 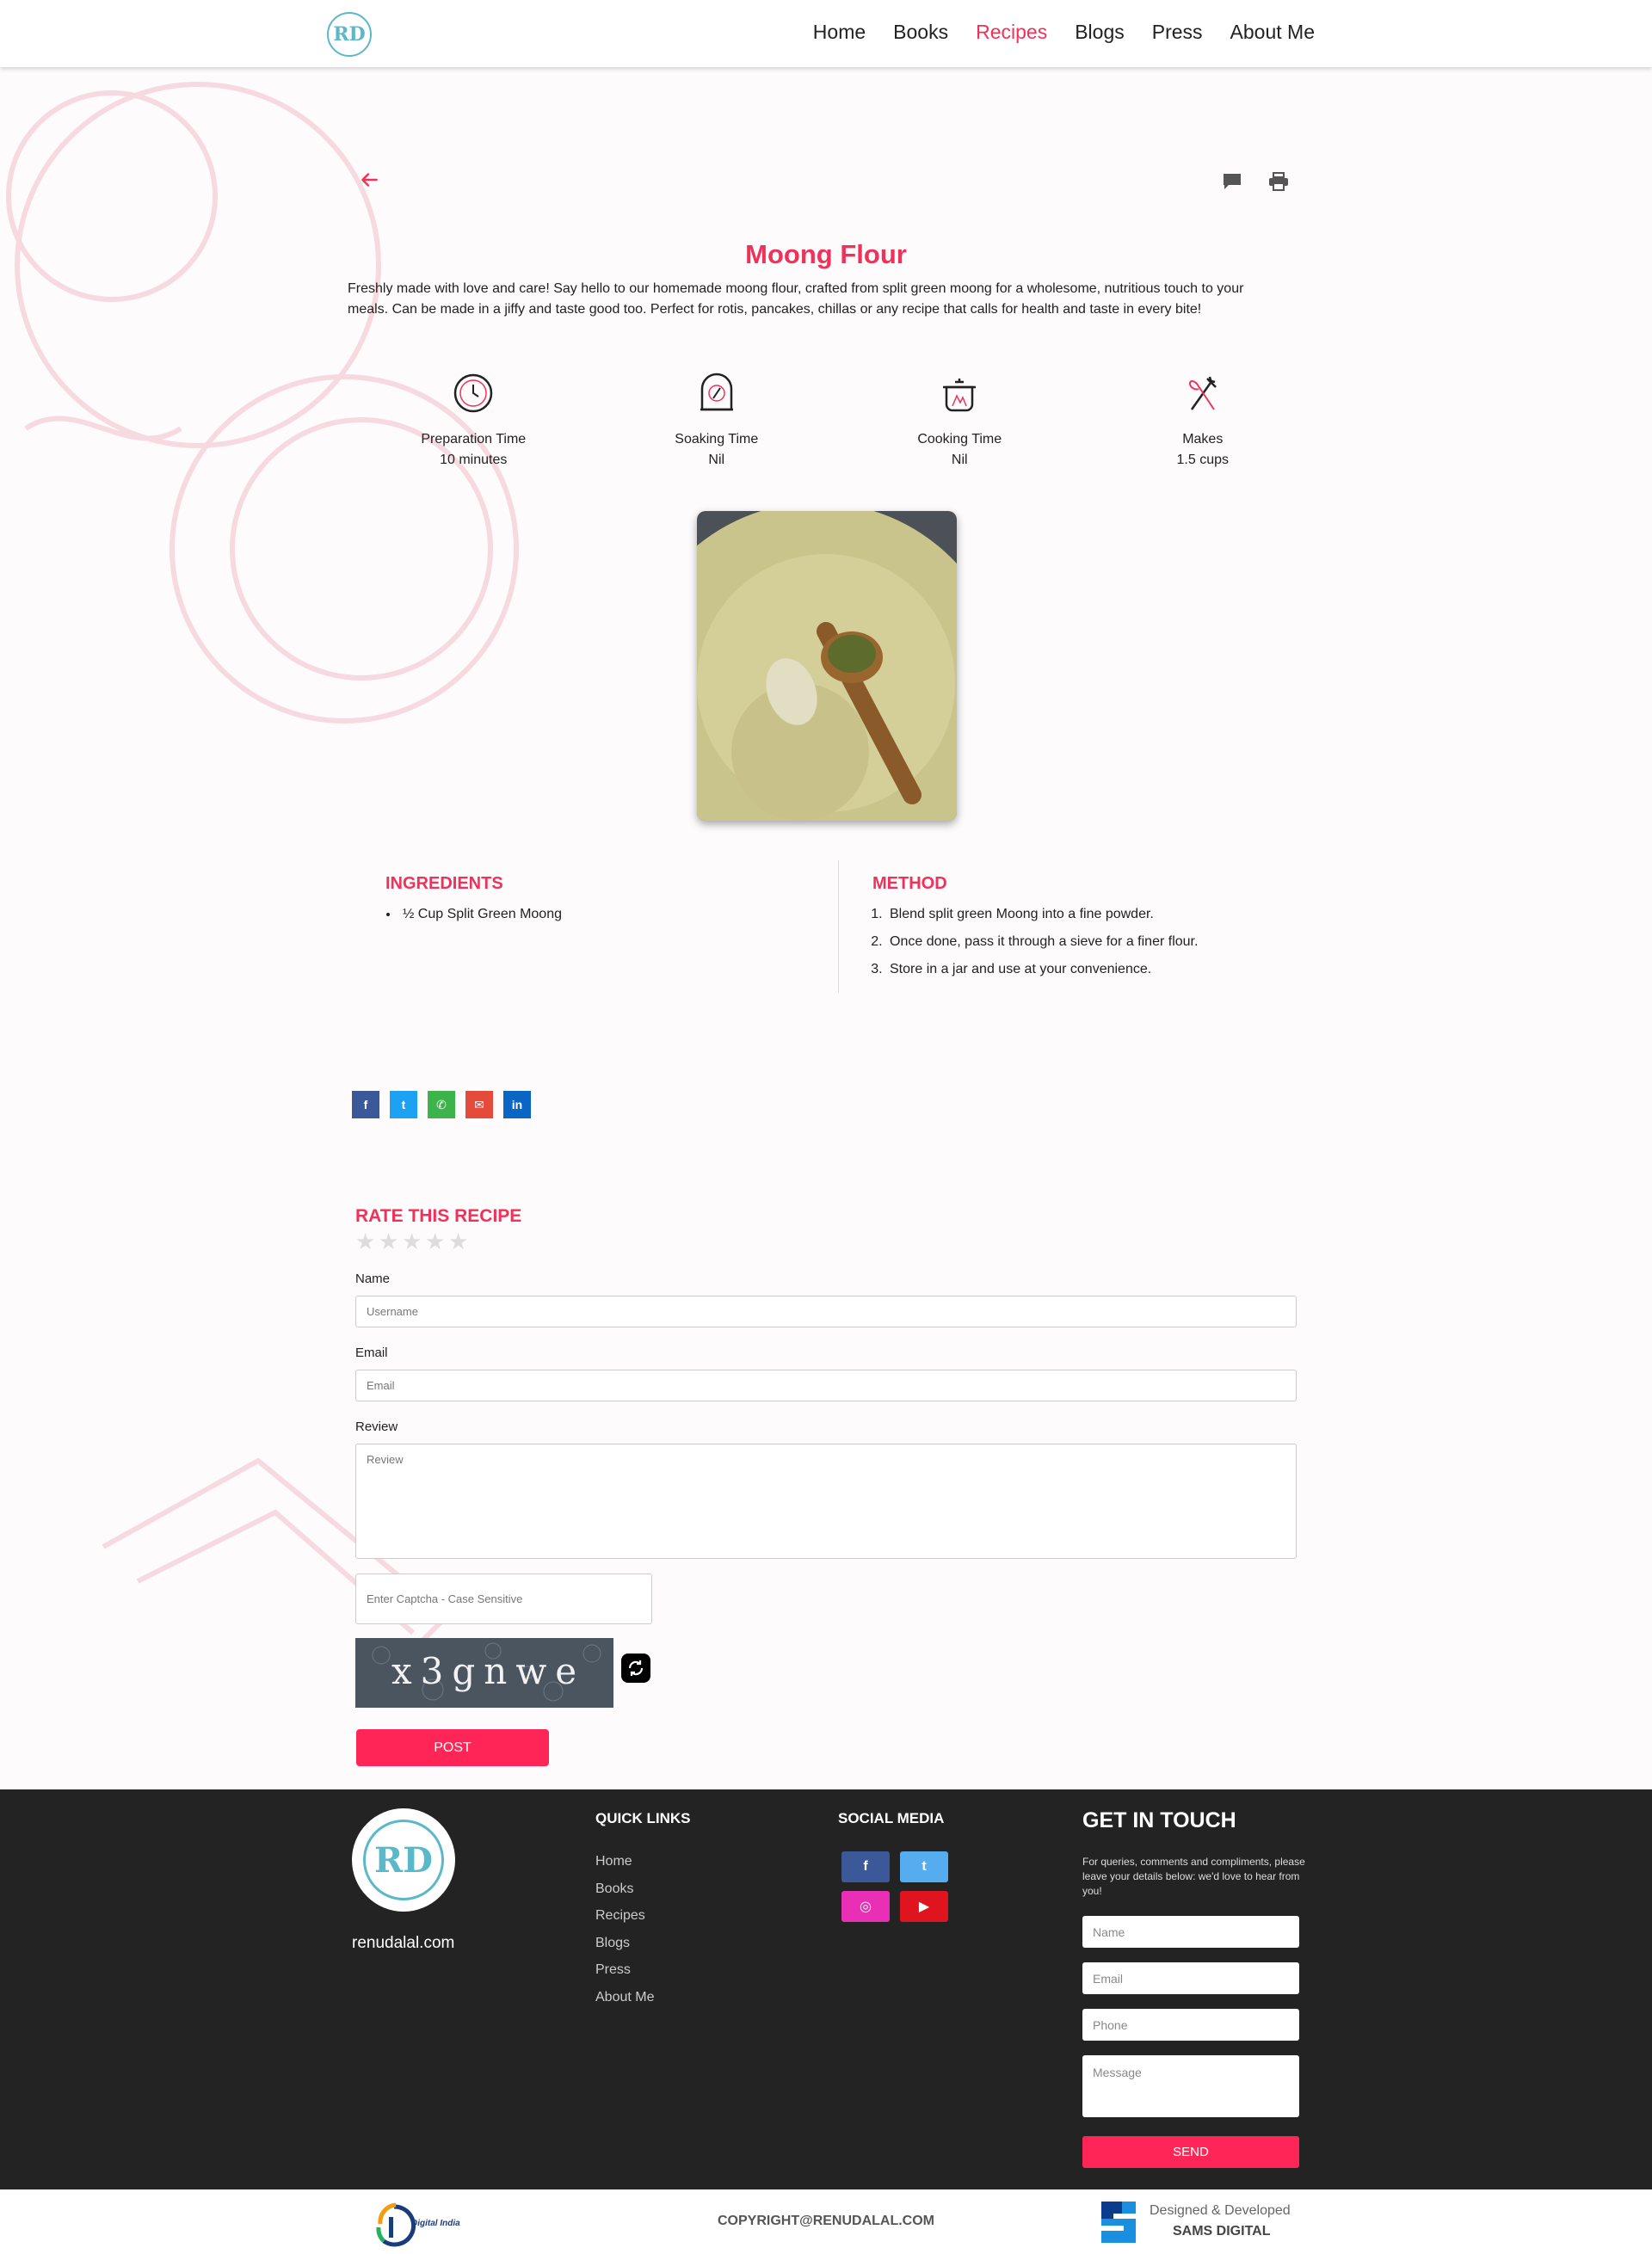 I want to click on send-button: SEND, so click(x=1190, y=2152).